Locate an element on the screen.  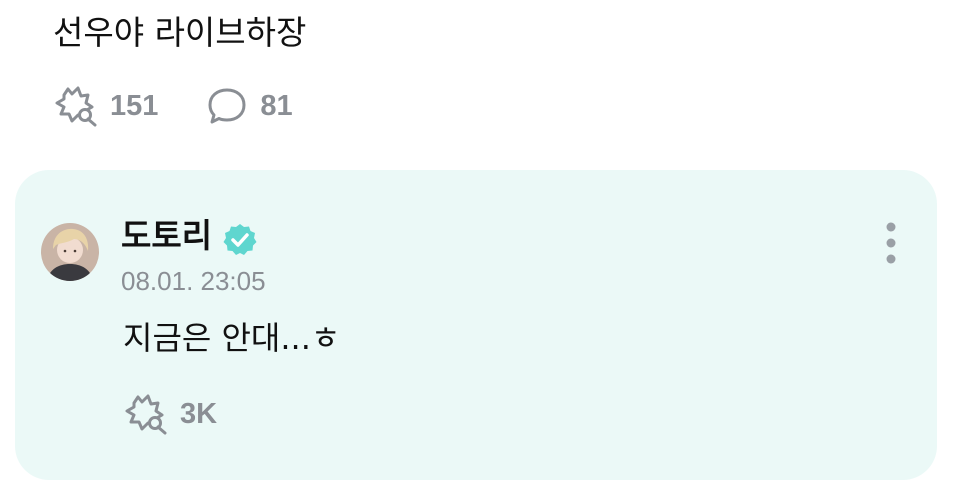
post-comment-button: 81 is located at coordinates (248, 106).